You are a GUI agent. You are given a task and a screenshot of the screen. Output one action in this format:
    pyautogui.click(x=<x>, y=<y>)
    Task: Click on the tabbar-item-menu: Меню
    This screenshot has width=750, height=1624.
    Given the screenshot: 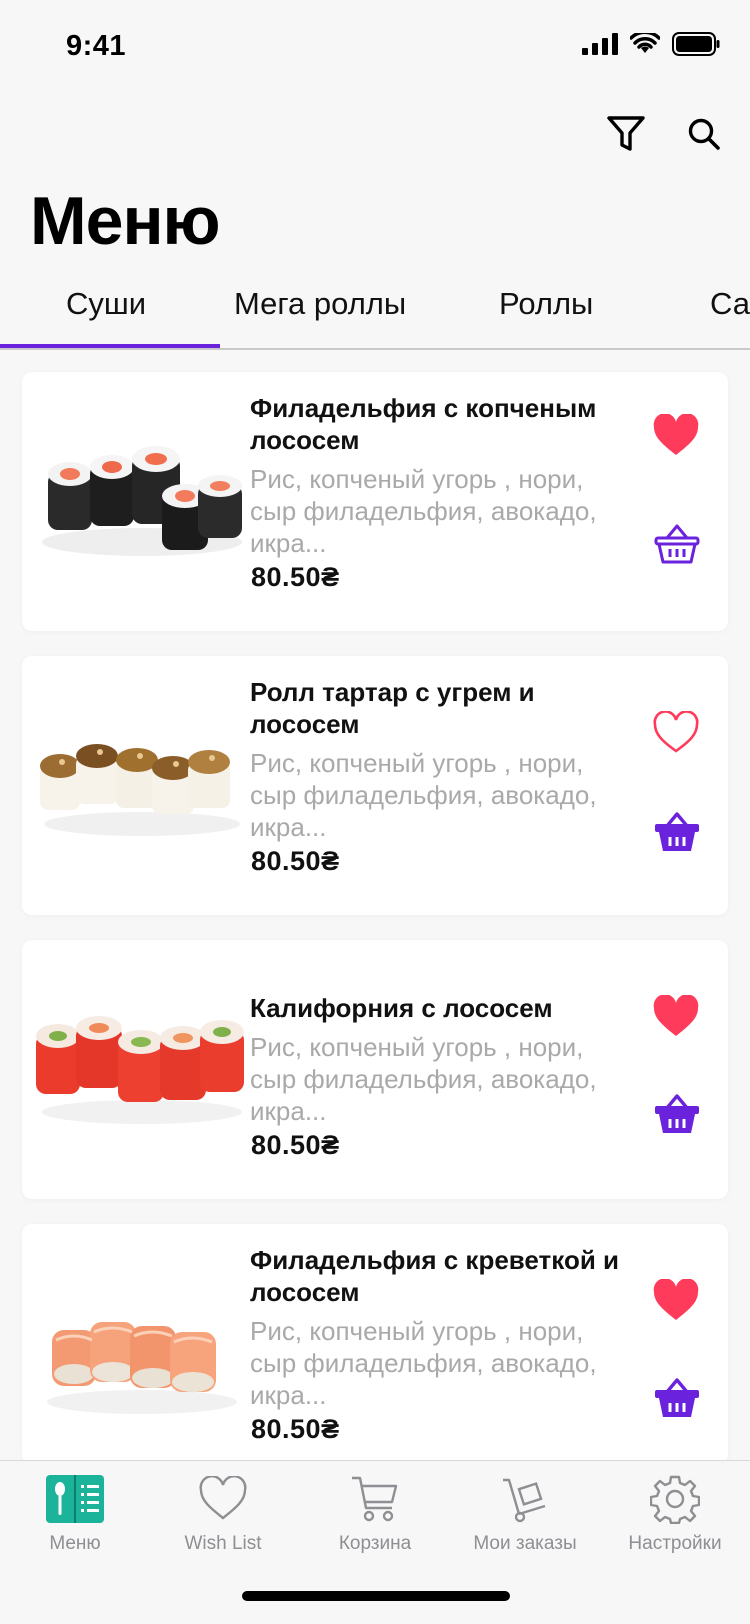 What is the action you would take?
    pyautogui.click(x=75, y=1514)
    